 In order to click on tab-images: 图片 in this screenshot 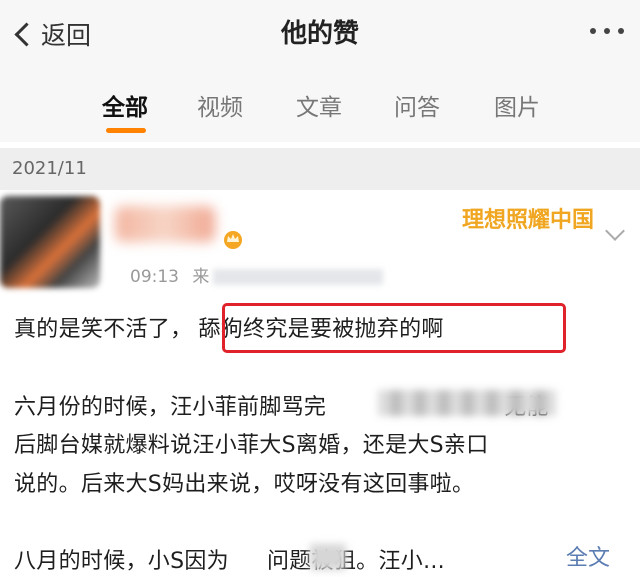, I will do `click(517, 105)`.